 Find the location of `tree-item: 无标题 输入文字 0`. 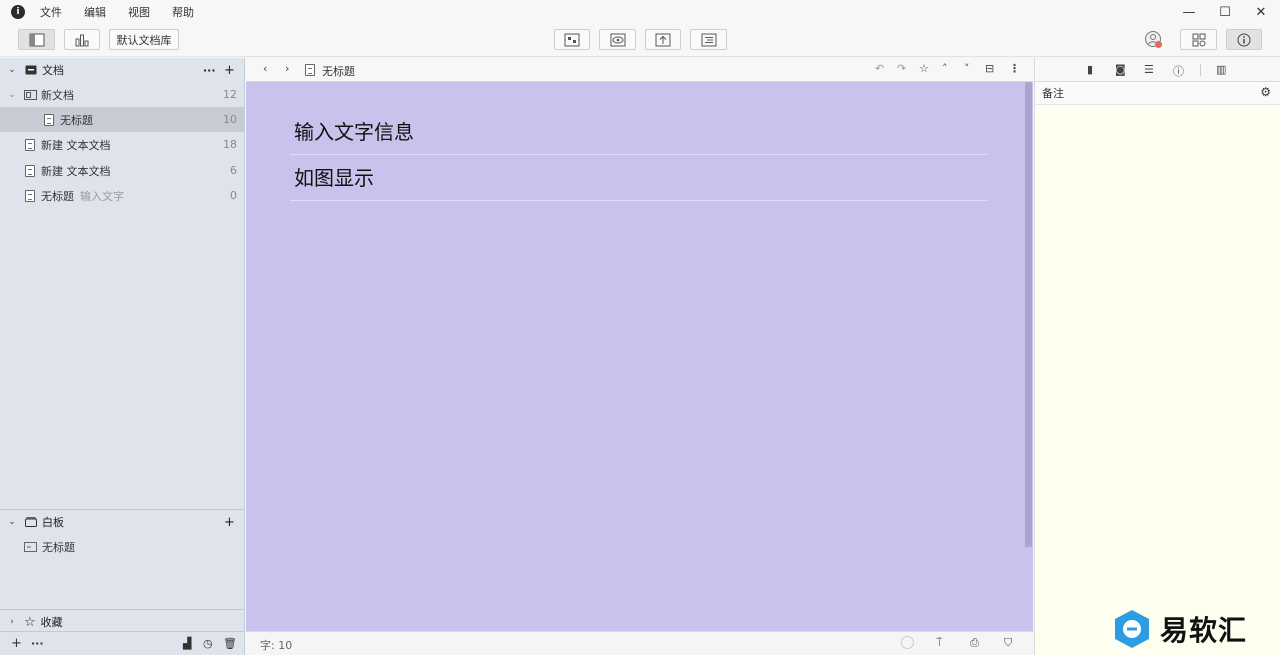

tree-item: 无标题 输入文字 0 is located at coordinates (122, 195).